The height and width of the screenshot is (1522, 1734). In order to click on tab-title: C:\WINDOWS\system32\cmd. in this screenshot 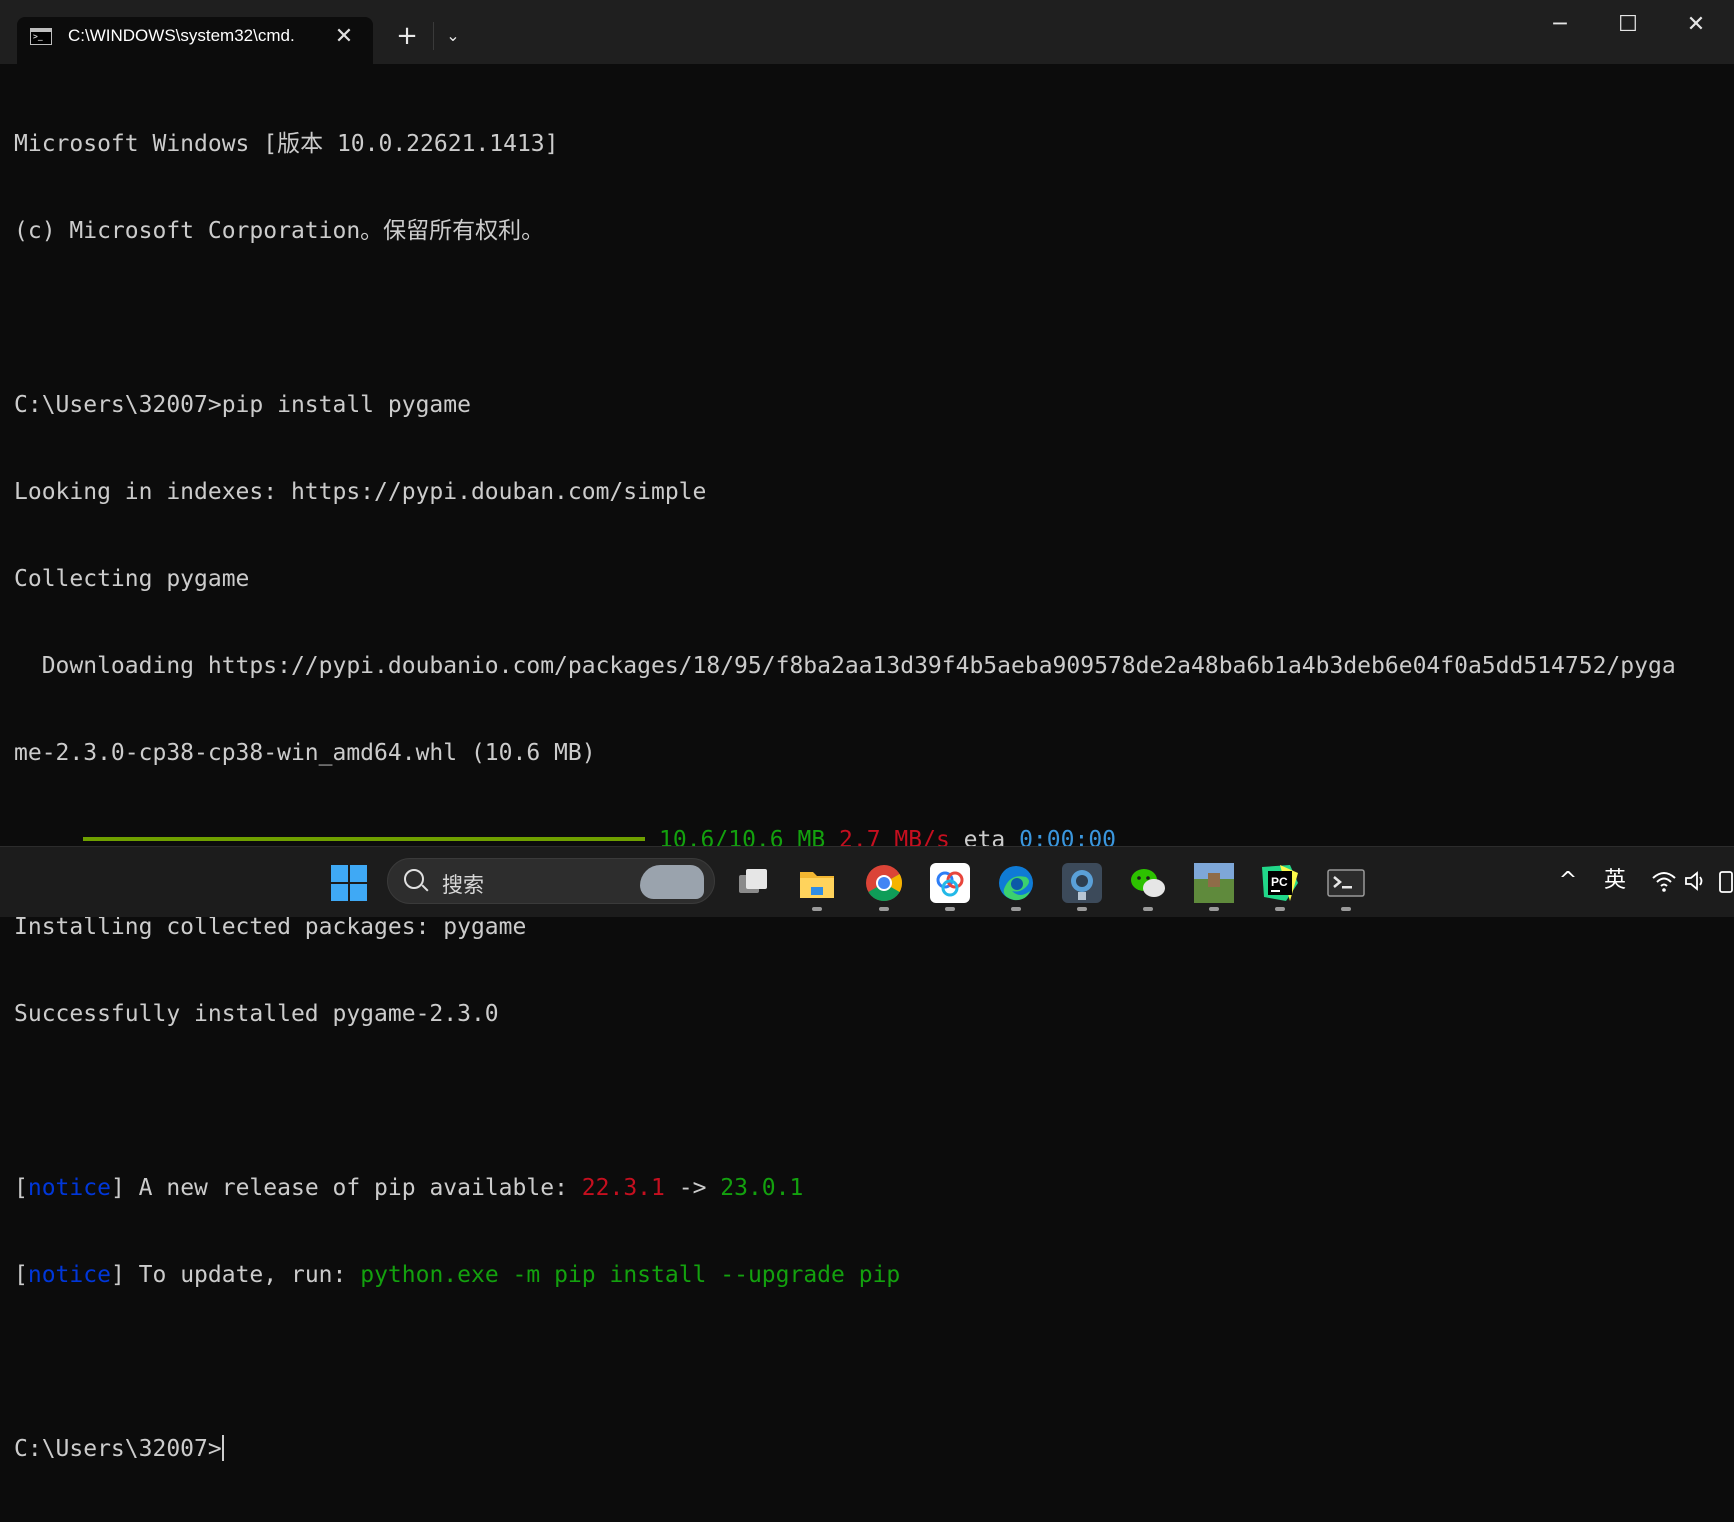, I will do `click(181, 35)`.